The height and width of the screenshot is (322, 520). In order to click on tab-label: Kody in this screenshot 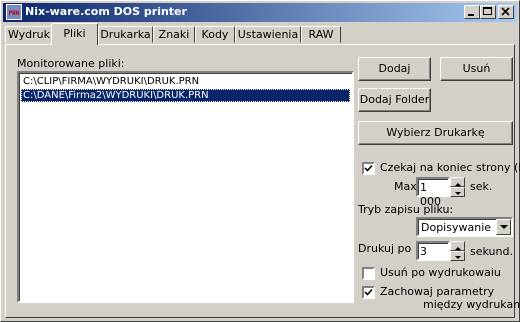, I will do `click(215, 34)`.